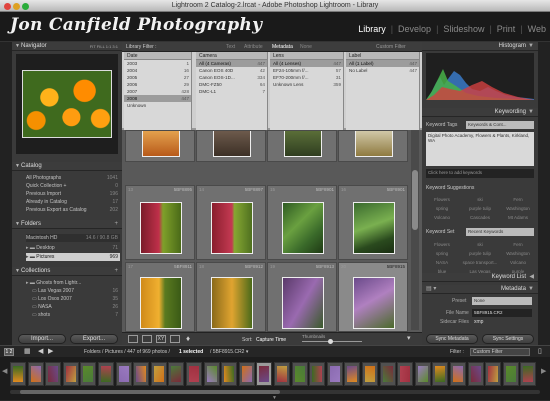 Image resolution: width=550 pixels, height=401 pixels. I want to click on metadata-view-dropdown: ▤ ▾, so click(431, 289).